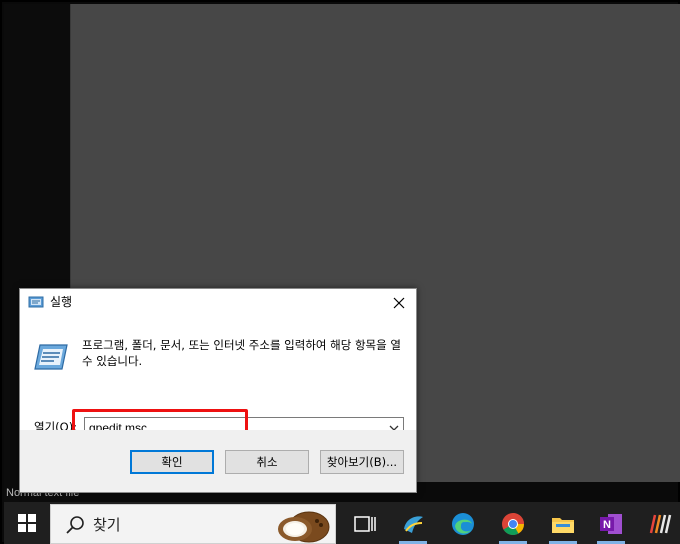 This screenshot has height=544, width=680. What do you see at coordinates (61, 302) in the screenshot?
I see `dialog-title: 실행` at bounding box center [61, 302].